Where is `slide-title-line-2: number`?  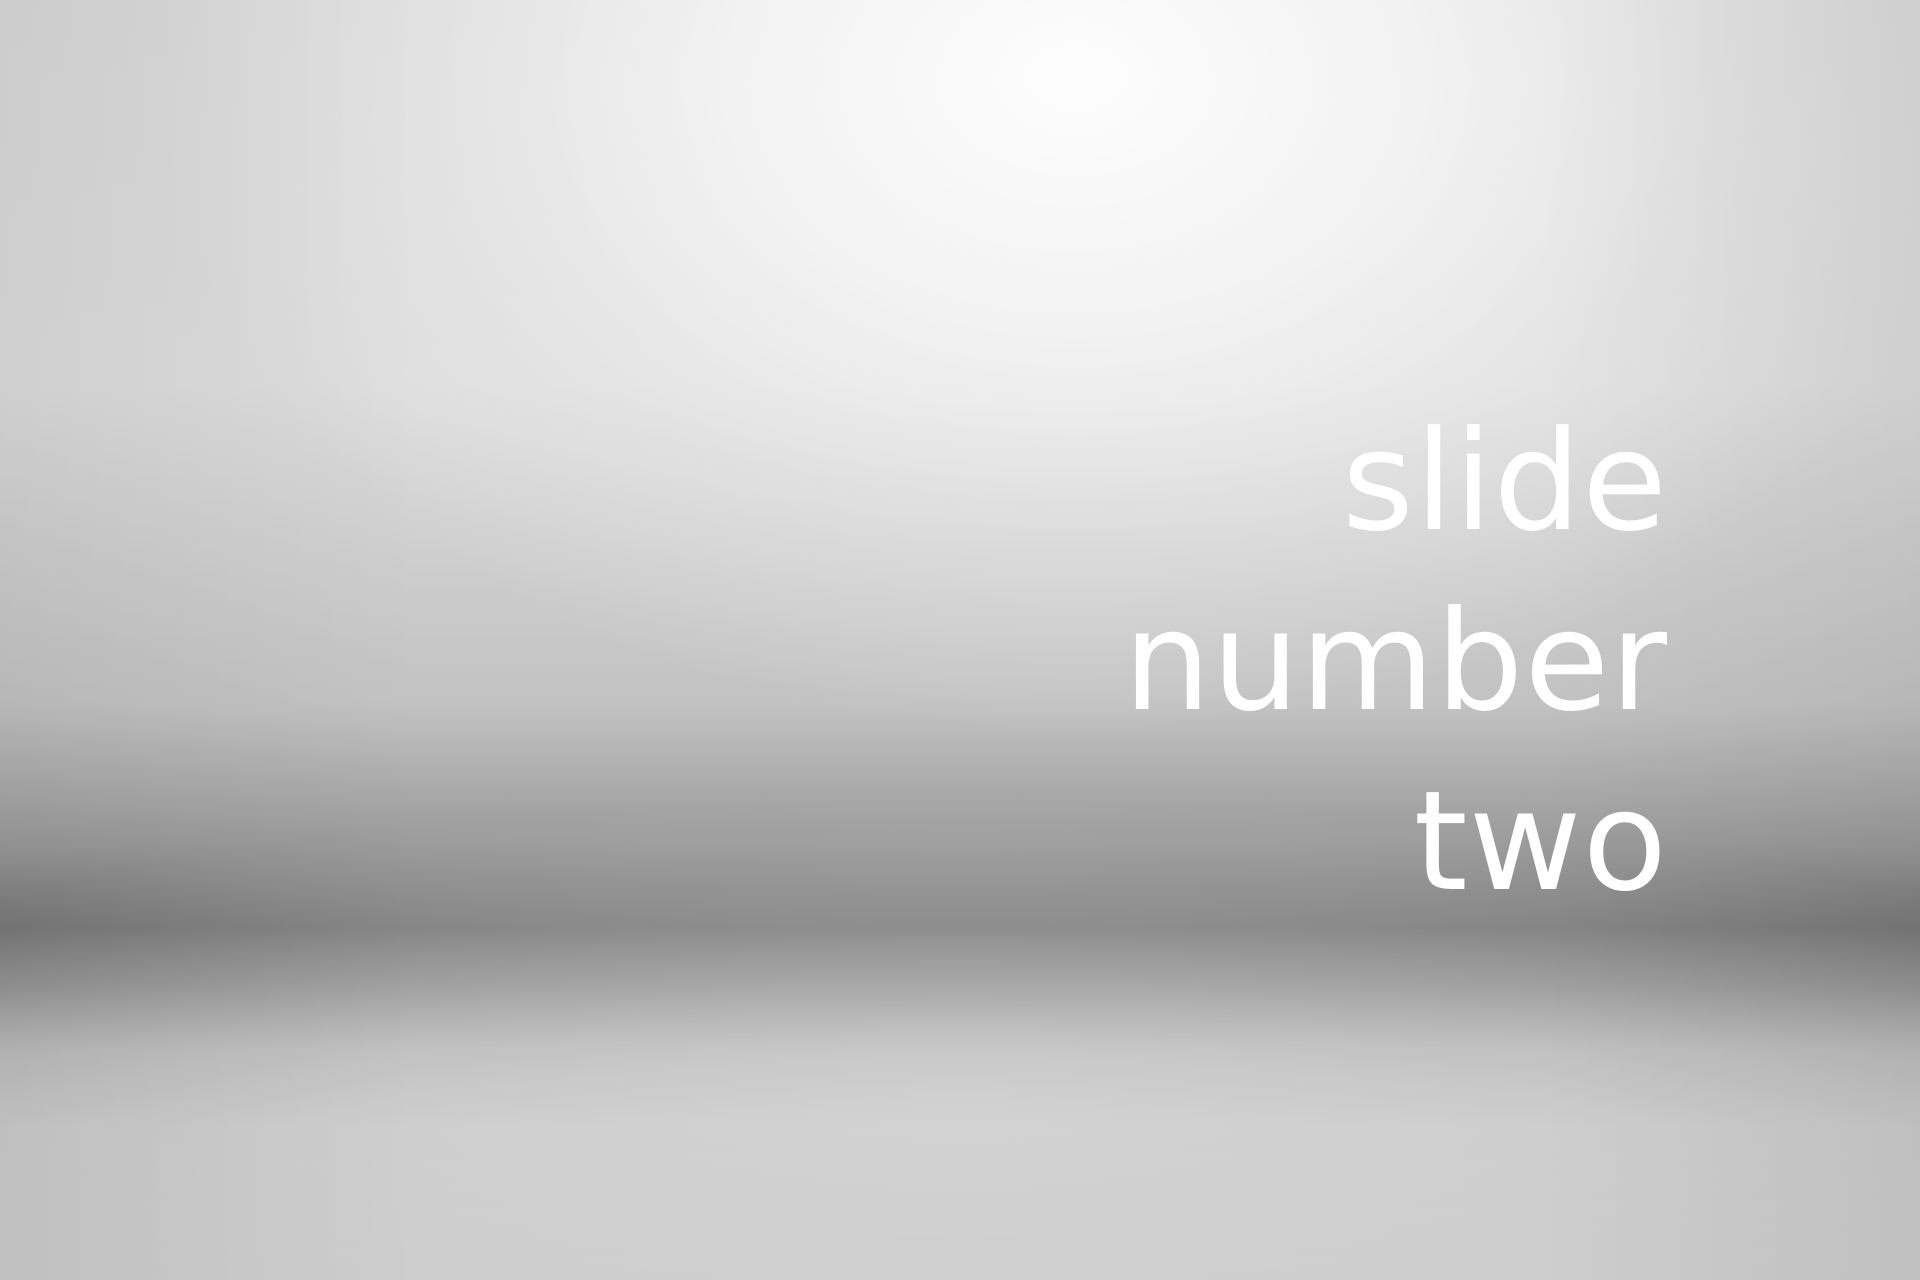
slide-title-line-2: number is located at coordinates (1395, 661).